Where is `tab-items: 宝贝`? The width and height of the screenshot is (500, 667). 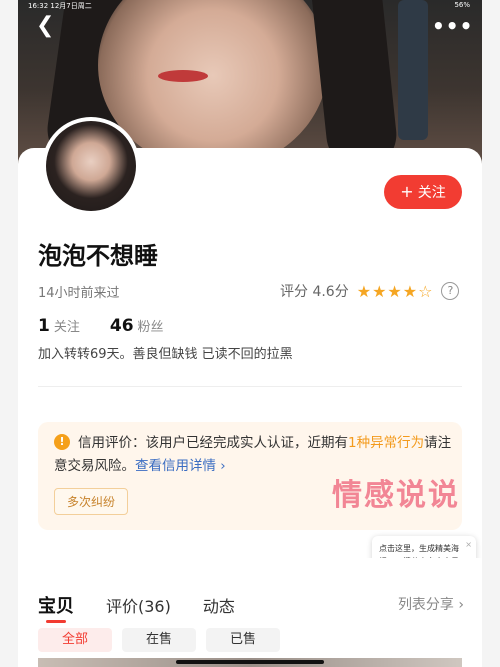
tab-items: 宝贝 is located at coordinates (56, 607).